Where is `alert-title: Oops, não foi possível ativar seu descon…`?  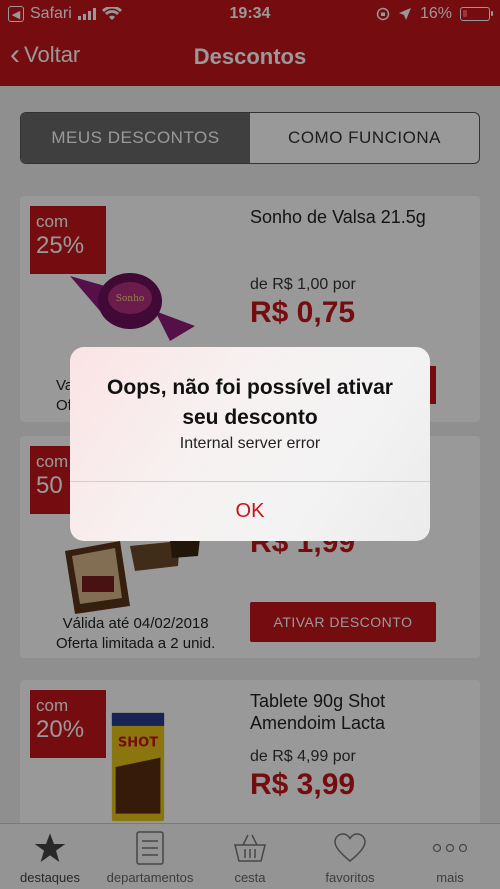 alert-title: Oops, não foi possível ativar seu descon… is located at coordinates (250, 402).